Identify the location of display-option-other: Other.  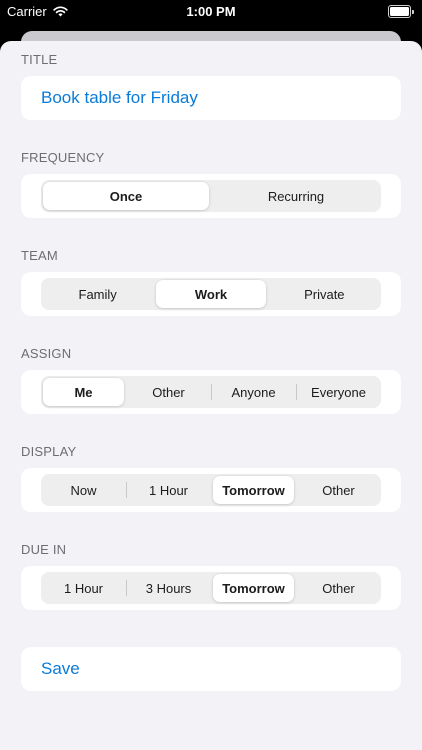
(338, 490).